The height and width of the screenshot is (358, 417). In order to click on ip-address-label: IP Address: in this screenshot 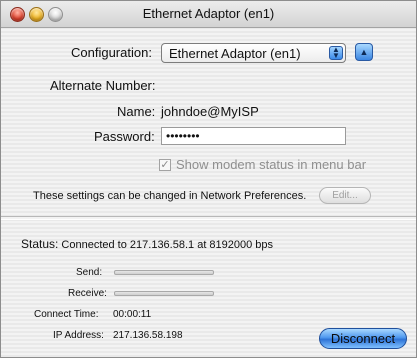, I will do `click(78, 335)`.